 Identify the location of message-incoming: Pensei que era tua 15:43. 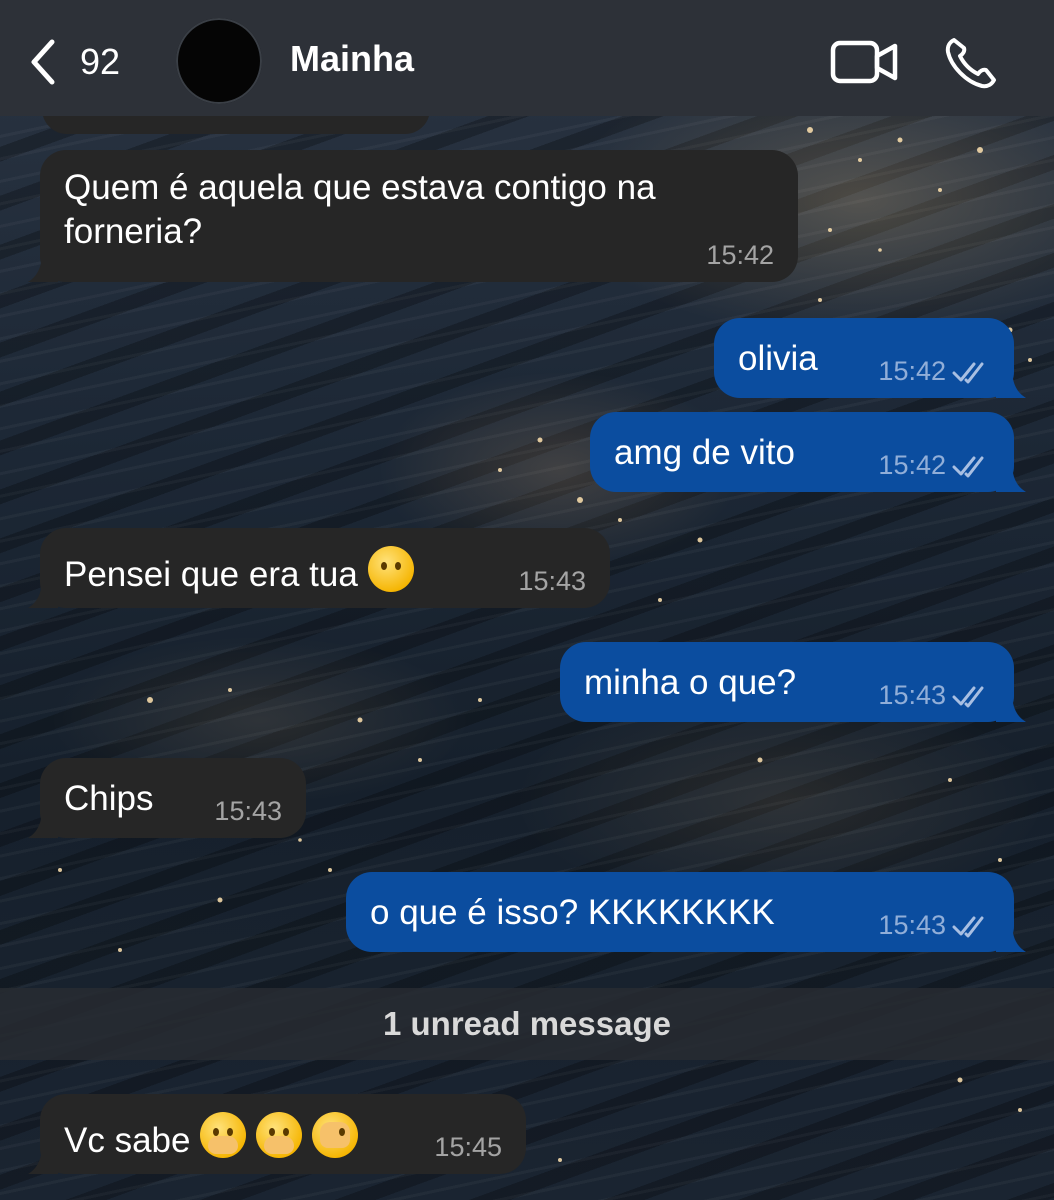
(319, 568).